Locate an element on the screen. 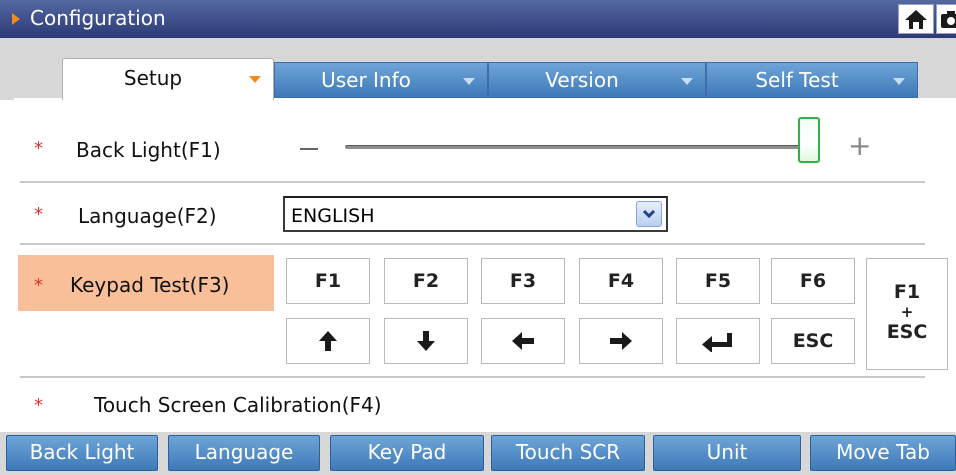  key-f3: F3 is located at coordinates (523, 281).